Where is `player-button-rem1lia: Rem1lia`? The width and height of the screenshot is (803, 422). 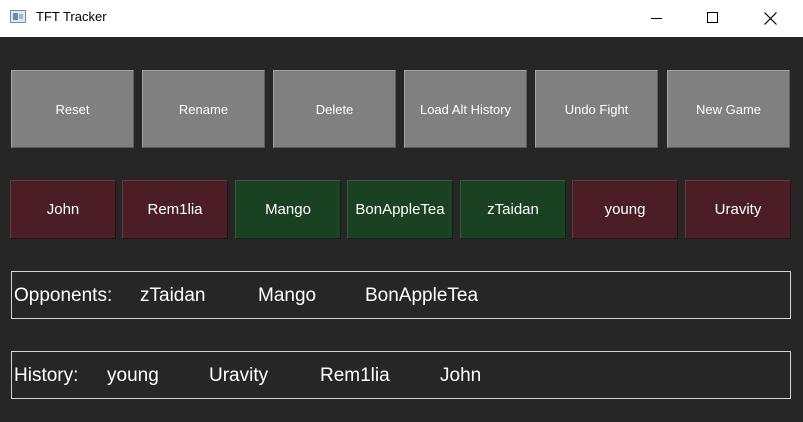
player-button-rem1lia: Rem1lia is located at coordinates (175, 209).